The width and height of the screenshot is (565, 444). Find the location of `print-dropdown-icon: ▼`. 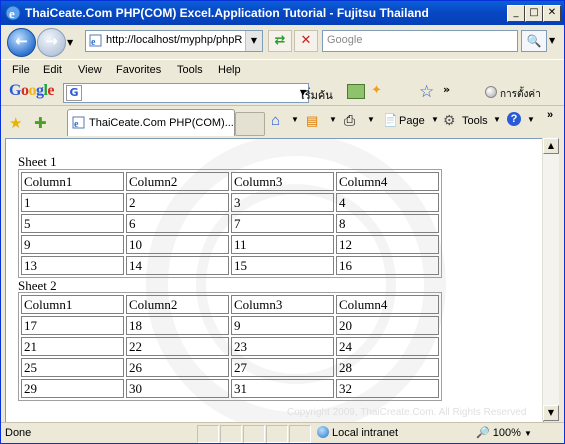

print-dropdown-icon: ▼ is located at coordinates (371, 119).